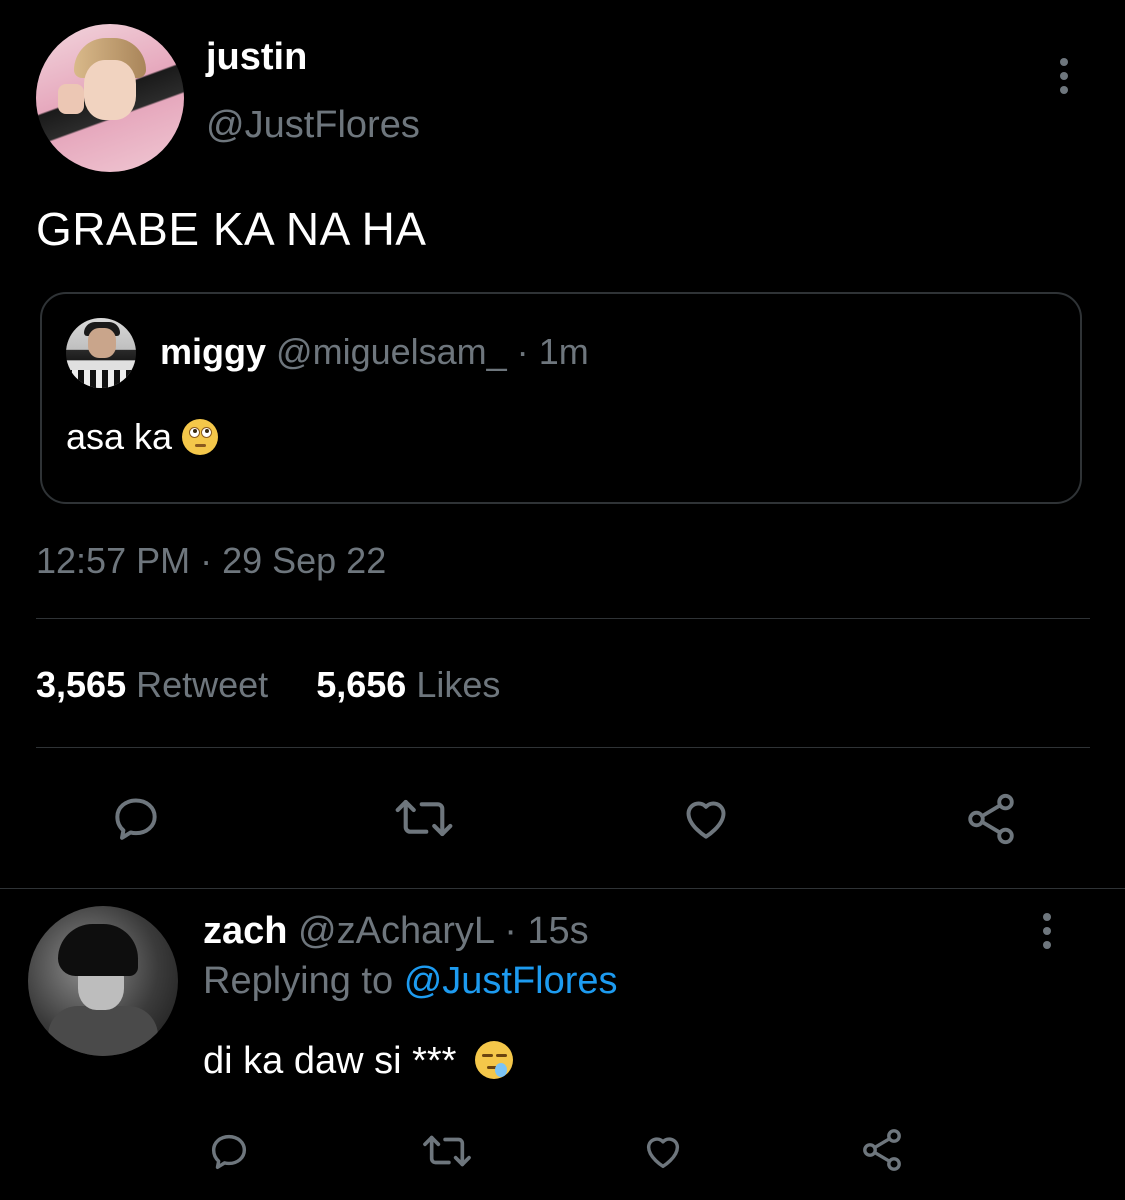 Image resolution: width=1125 pixels, height=1200 pixels. I want to click on reply-body: di ka daw si ***, so click(330, 1061).